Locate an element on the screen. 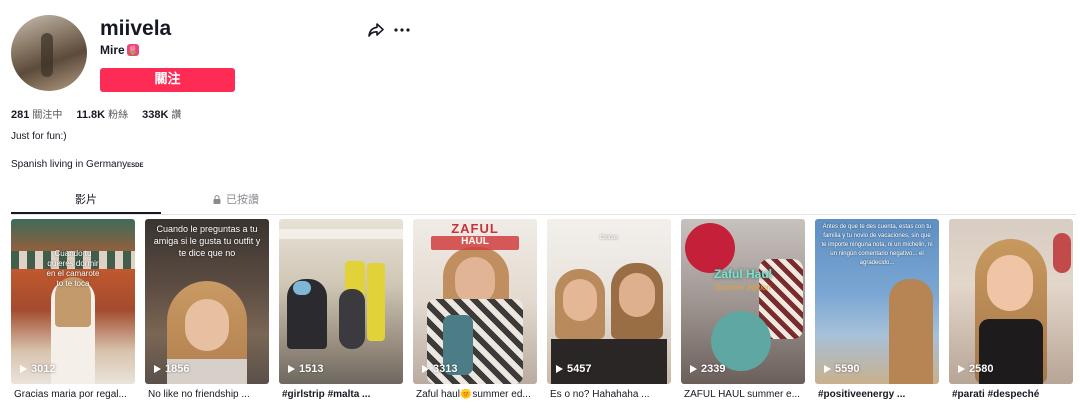 The image size is (1080, 410). bio-line-1: Just for fun:) is located at coordinates (39, 136).